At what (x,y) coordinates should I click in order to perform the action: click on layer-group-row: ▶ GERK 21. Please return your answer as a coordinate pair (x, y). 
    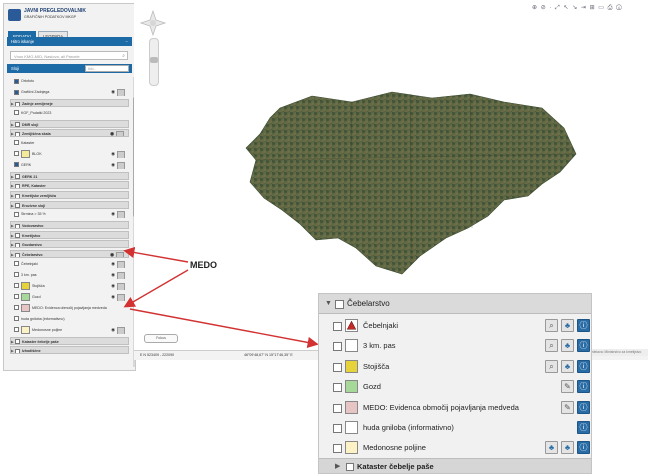
    Looking at the image, I should click on (69, 175).